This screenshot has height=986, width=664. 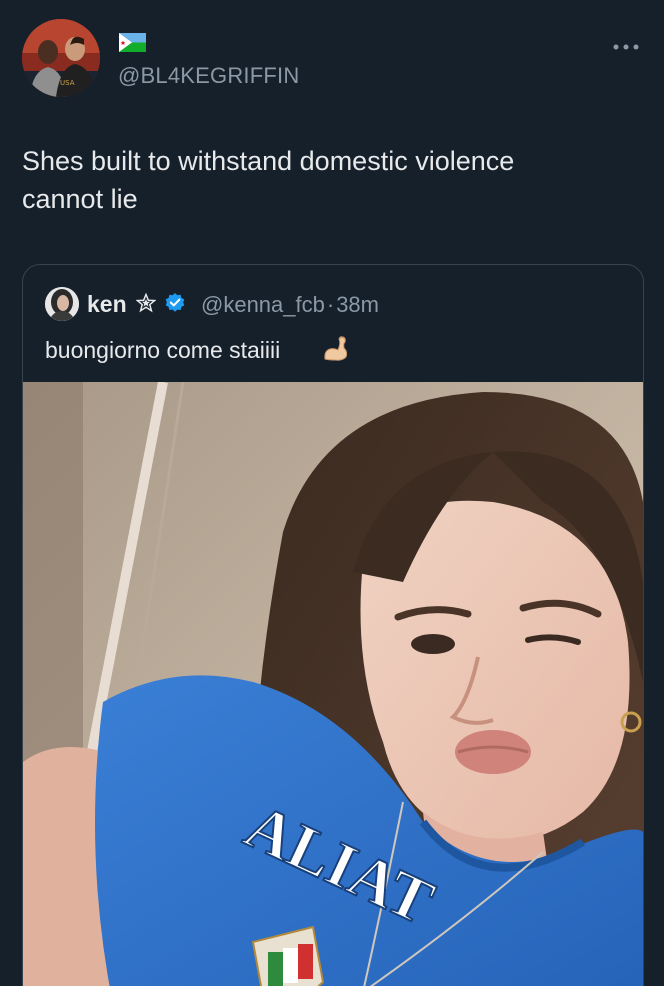 I want to click on verified-badge-icon, so click(x=175, y=303).